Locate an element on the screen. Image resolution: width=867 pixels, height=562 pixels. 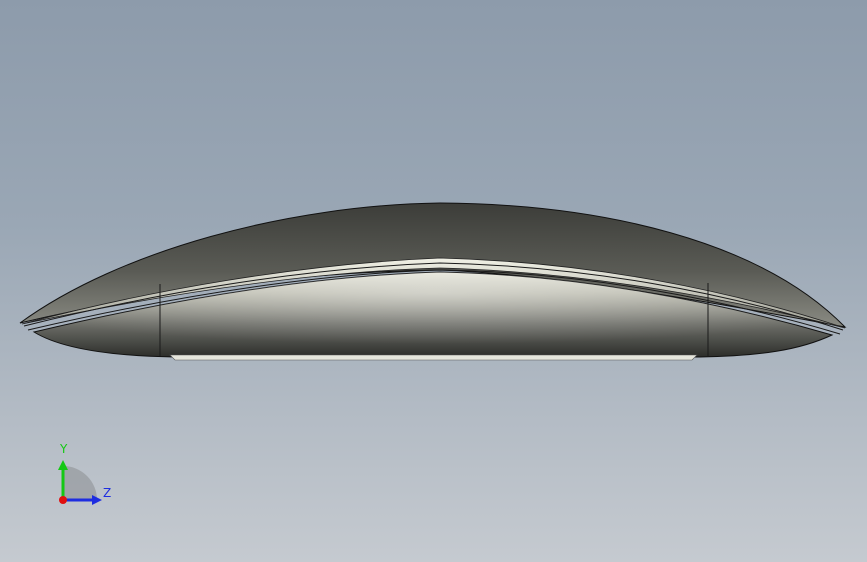
z-axis-label: Z is located at coordinates (107, 493).